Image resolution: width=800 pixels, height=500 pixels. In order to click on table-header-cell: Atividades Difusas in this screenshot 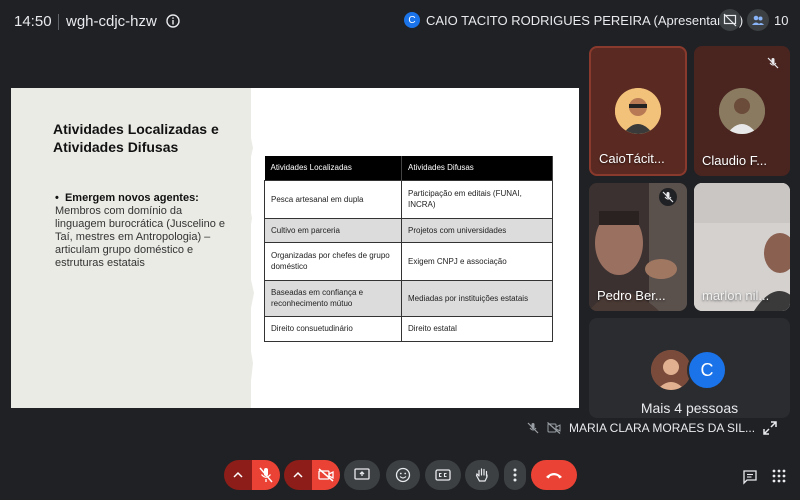, I will do `click(477, 168)`.